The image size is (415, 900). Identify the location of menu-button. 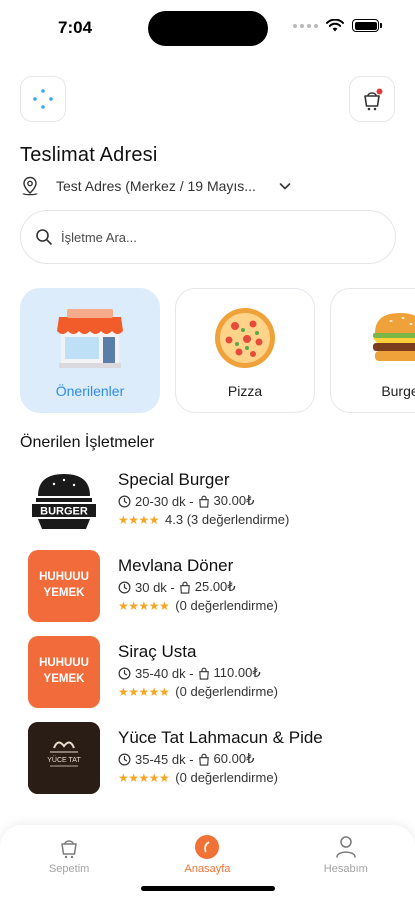
(43, 99).